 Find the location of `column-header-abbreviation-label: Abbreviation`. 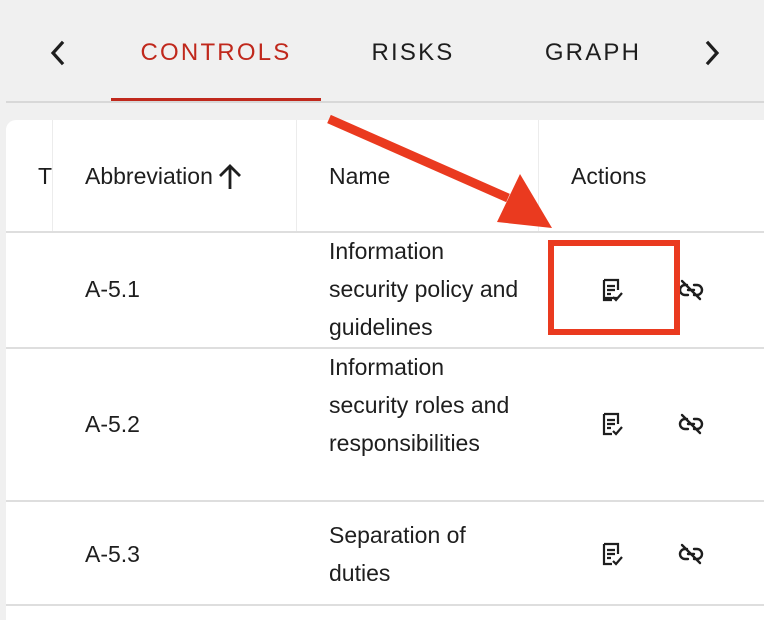

column-header-abbreviation-label: Abbreviation is located at coordinates (149, 176).